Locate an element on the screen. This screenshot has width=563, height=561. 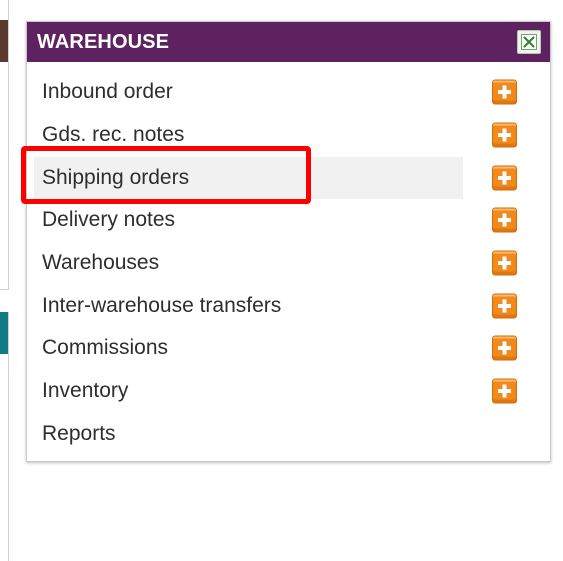
menu-item-link: Inventory is located at coordinates (248, 391).